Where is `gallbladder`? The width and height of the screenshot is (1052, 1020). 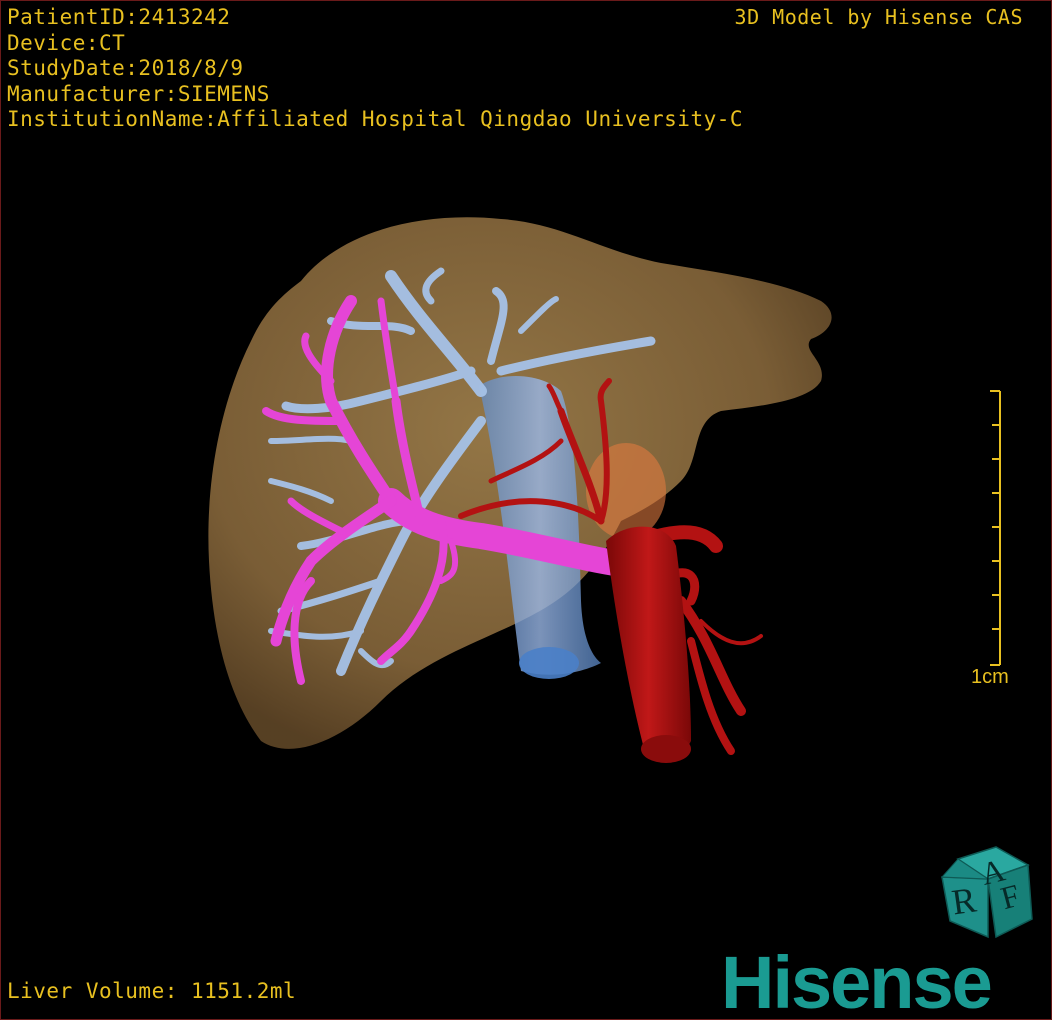 gallbladder is located at coordinates (626, 491).